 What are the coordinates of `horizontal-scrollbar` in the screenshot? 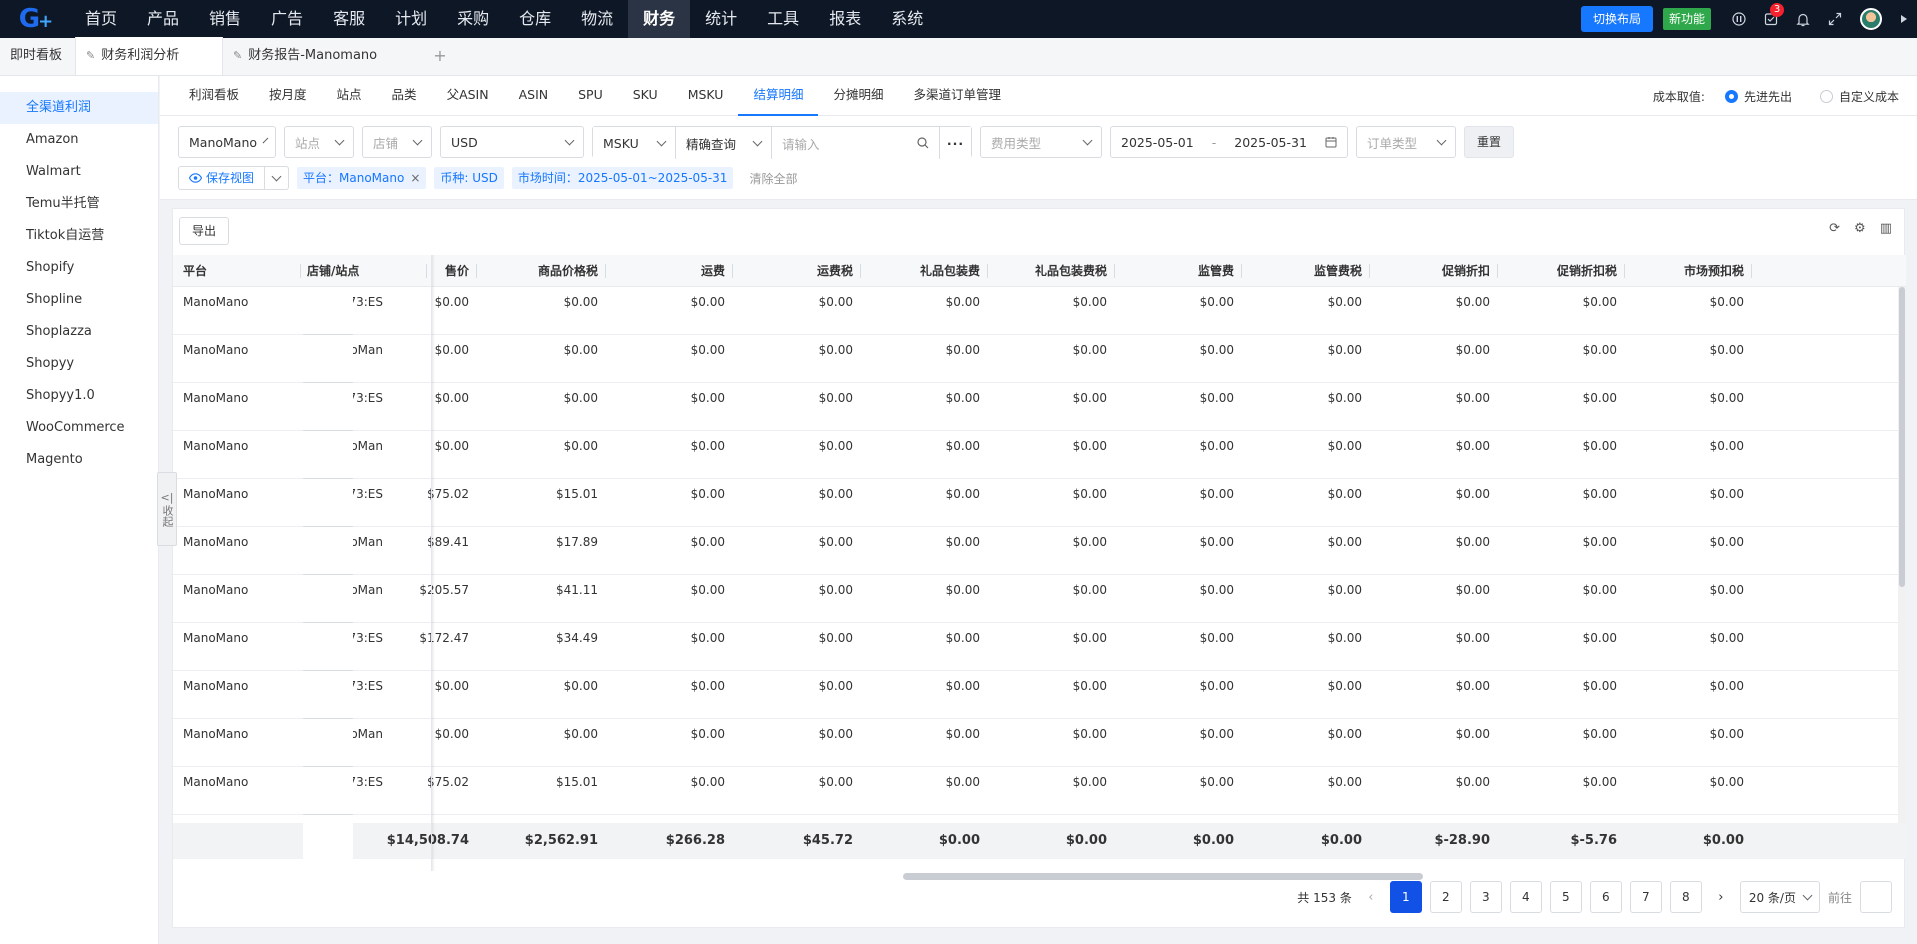 It's located at (1039, 876).